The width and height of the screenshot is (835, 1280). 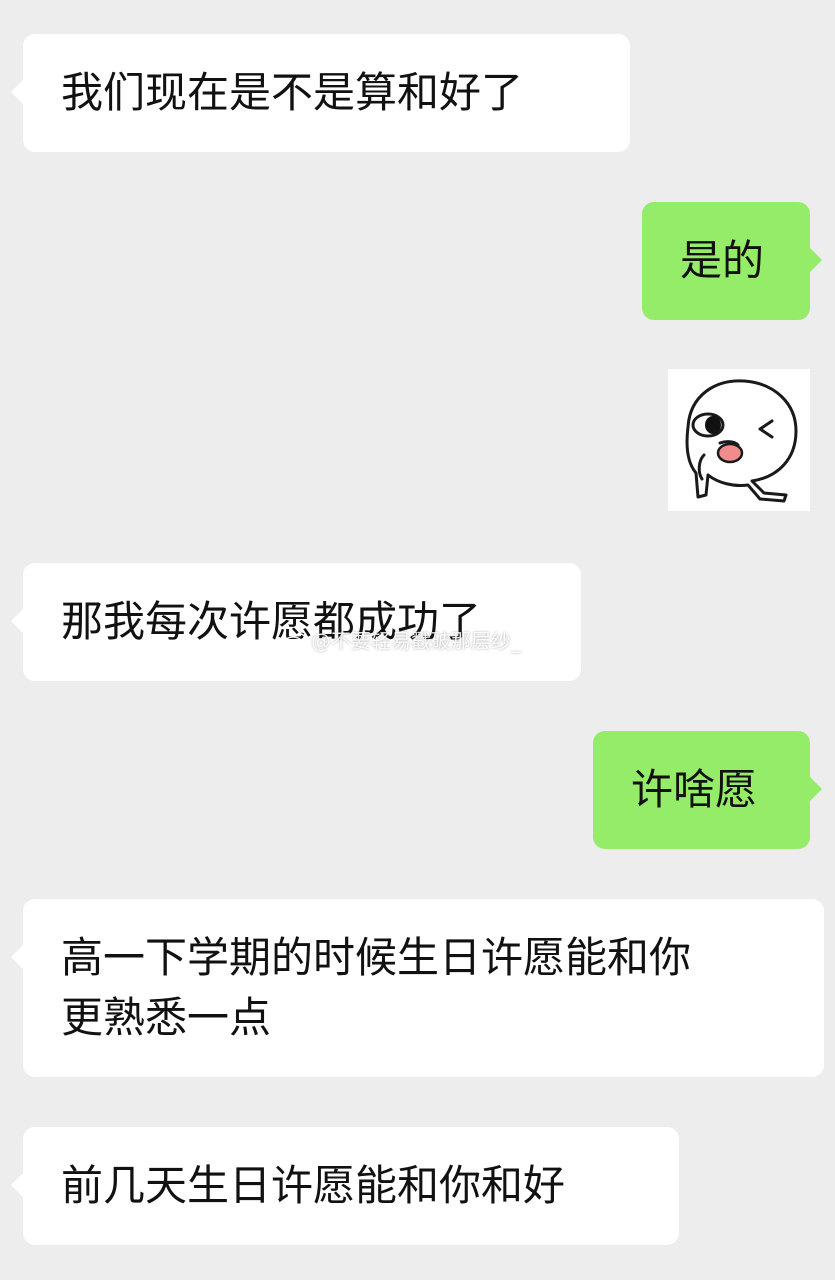 What do you see at coordinates (694, 789) in the screenshot?
I see `message-text: 许啥愿` at bounding box center [694, 789].